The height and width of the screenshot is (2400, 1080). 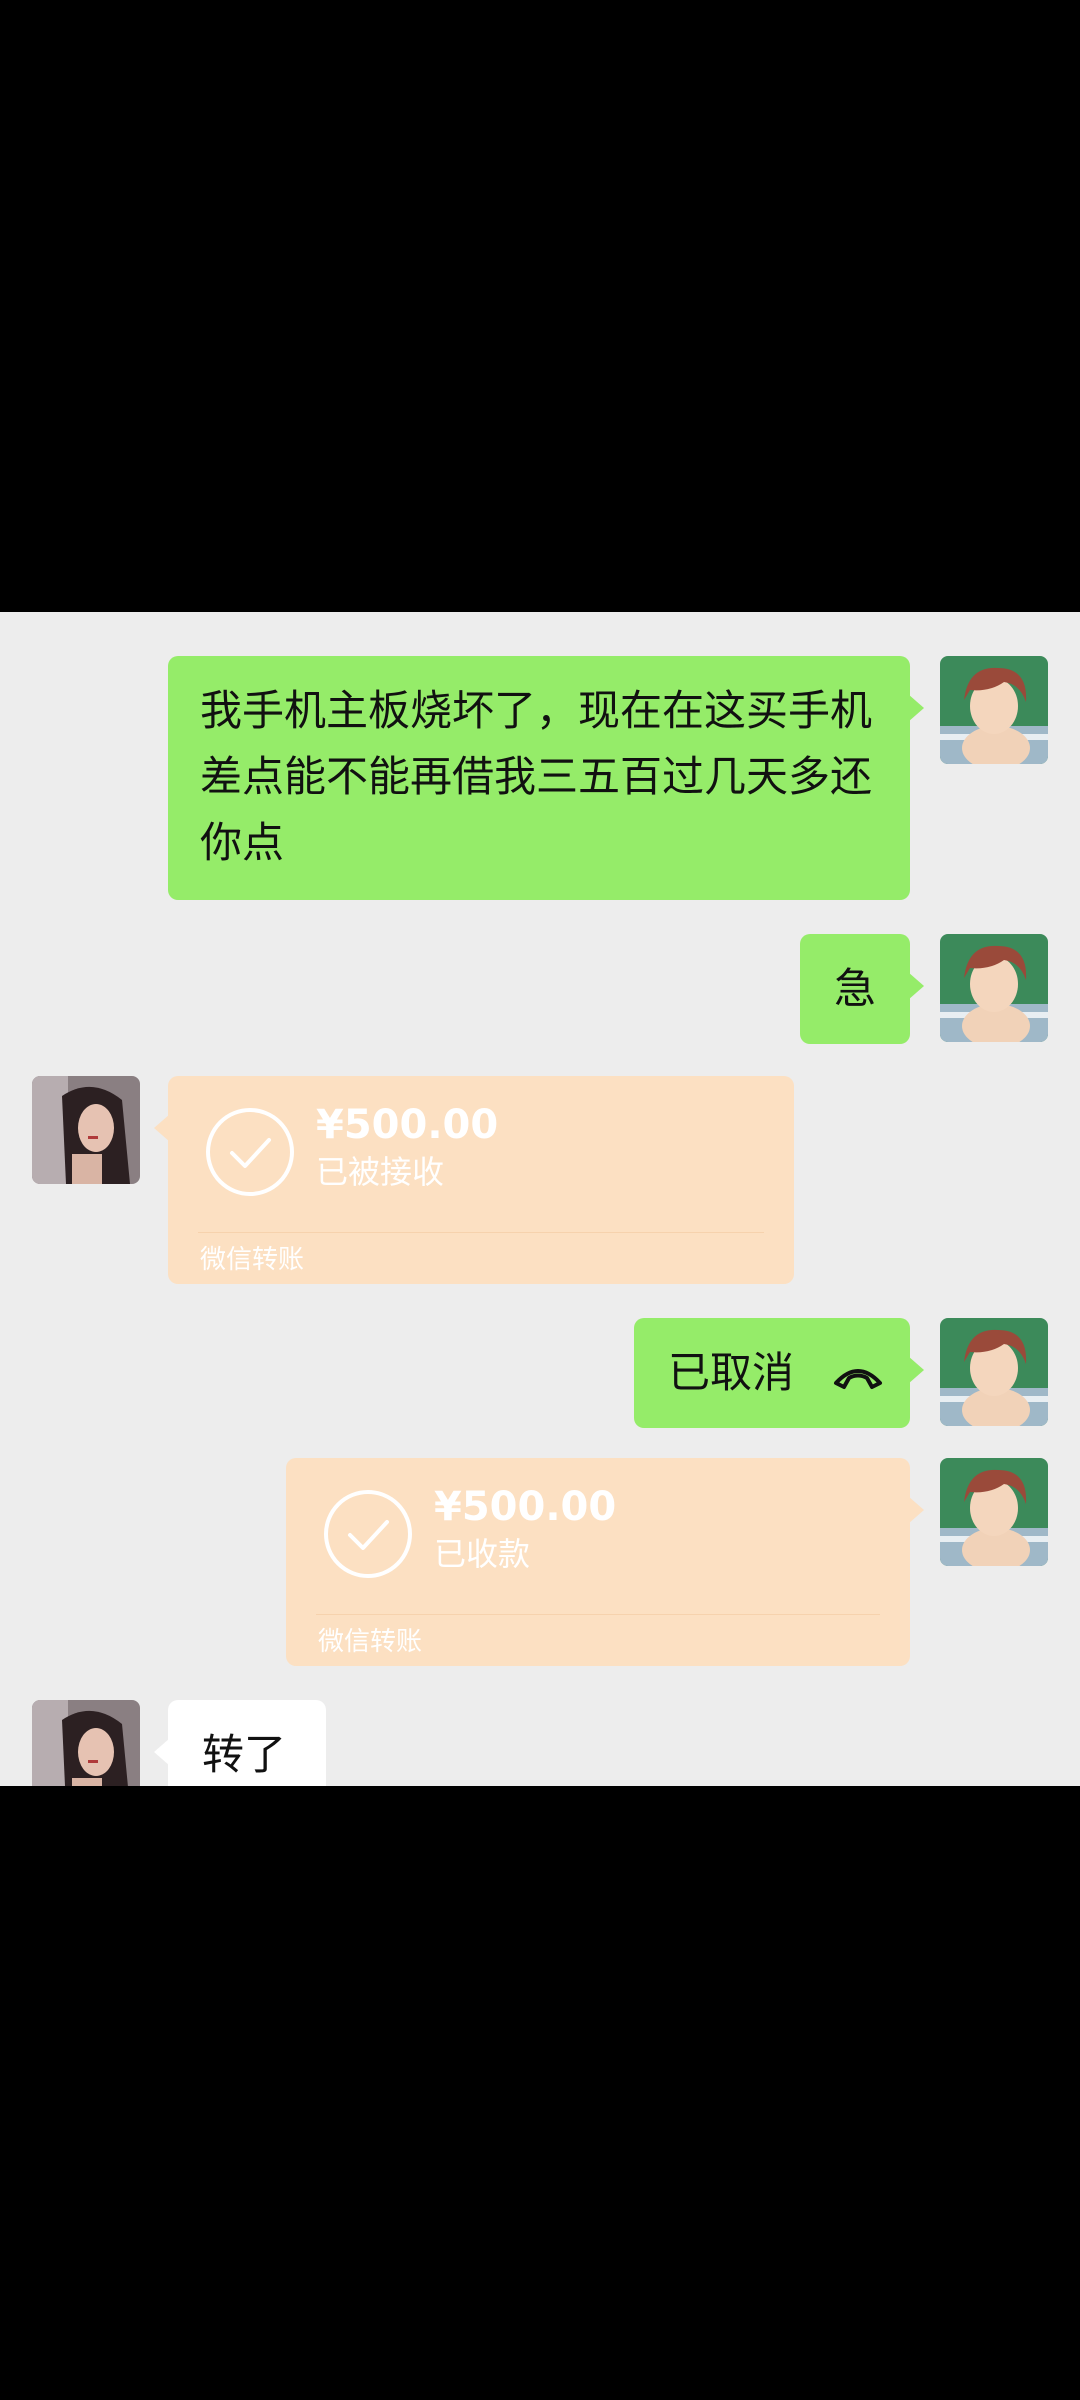 I want to click on sent-message-bubble: 急, so click(x=862, y=989).